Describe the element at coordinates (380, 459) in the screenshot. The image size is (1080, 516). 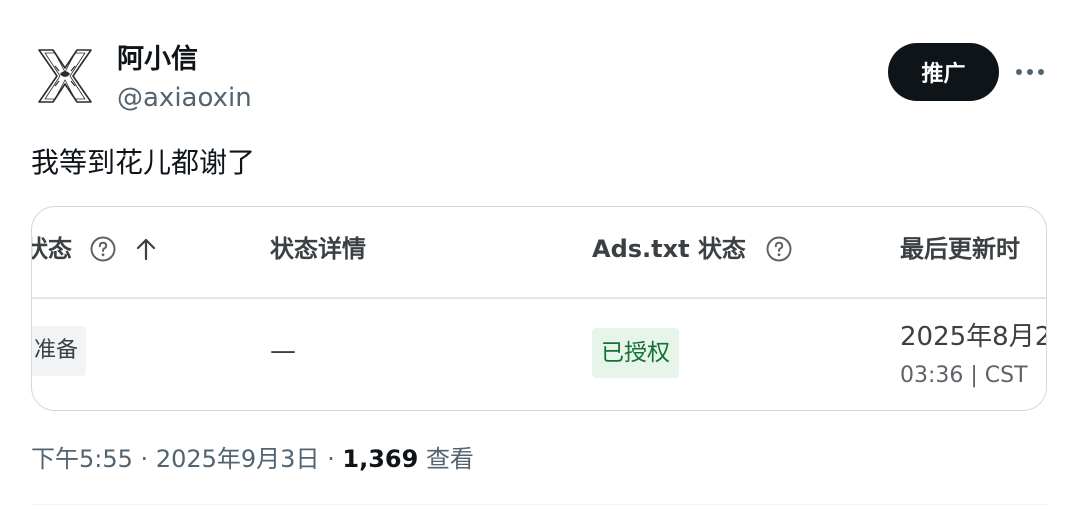
I see `views-count: 1,369` at that location.